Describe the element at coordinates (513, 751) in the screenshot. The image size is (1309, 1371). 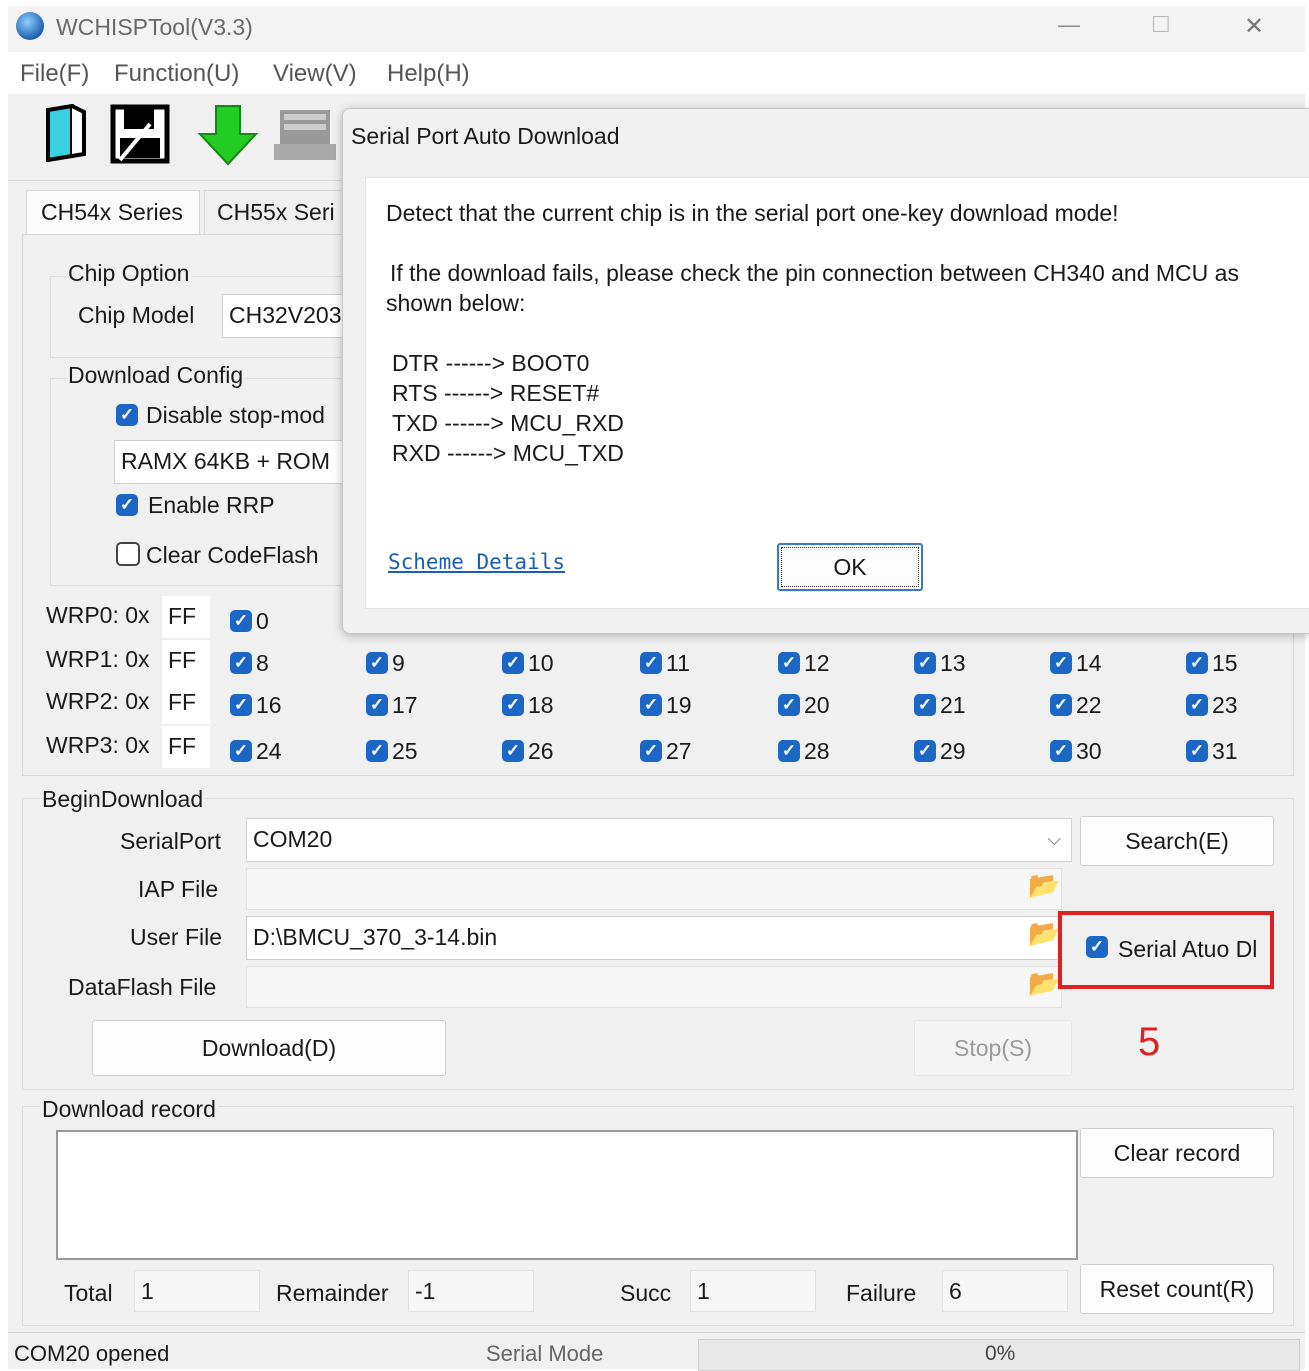
I see `wrp-bit-26-checkbox: ✓` at that location.